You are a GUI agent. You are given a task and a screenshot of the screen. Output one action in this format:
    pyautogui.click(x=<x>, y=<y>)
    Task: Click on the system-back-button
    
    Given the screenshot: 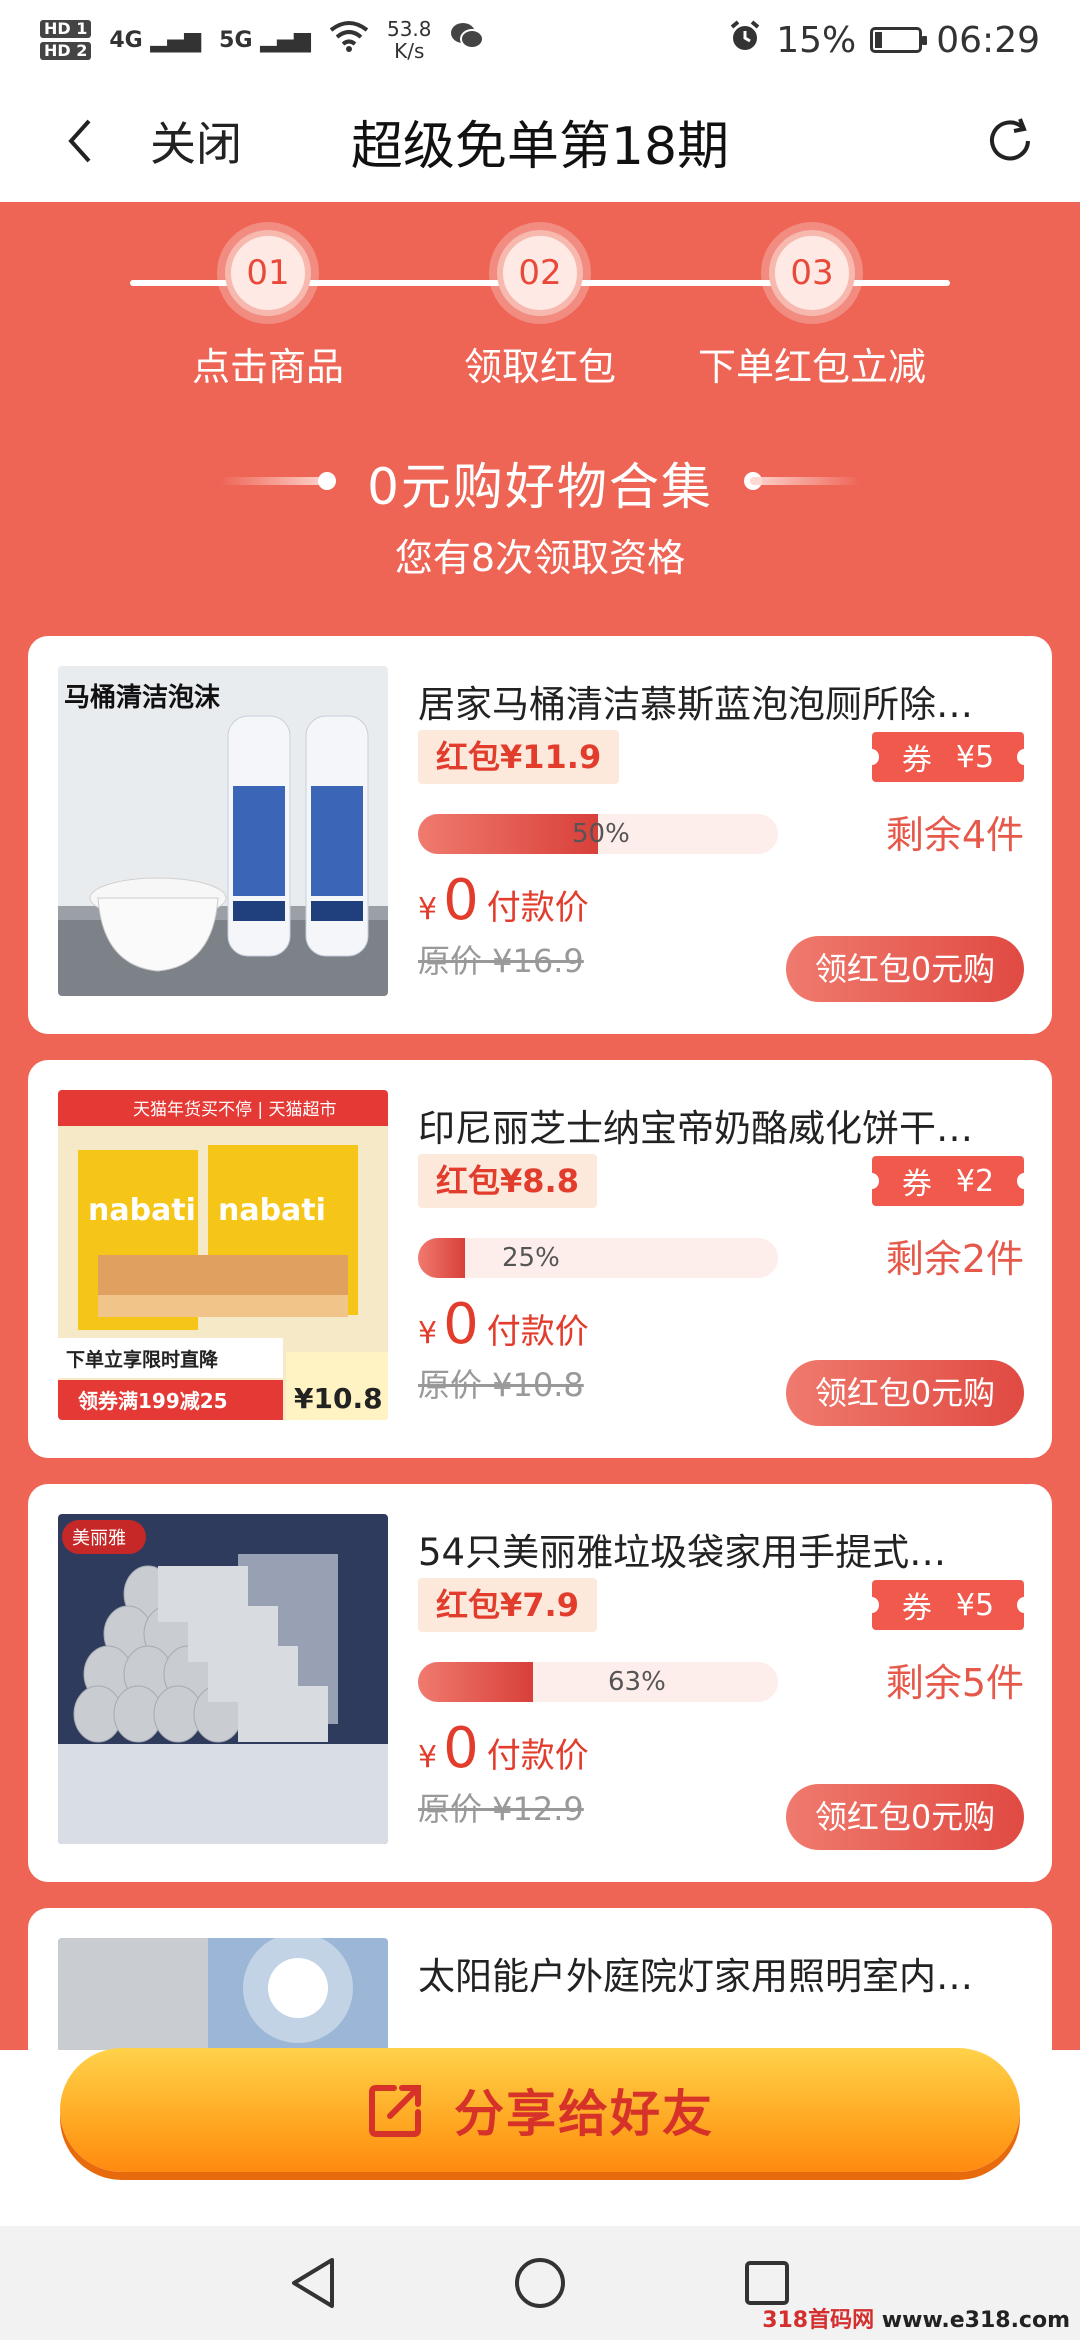 What is the action you would take?
    pyautogui.click(x=313, y=2283)
    